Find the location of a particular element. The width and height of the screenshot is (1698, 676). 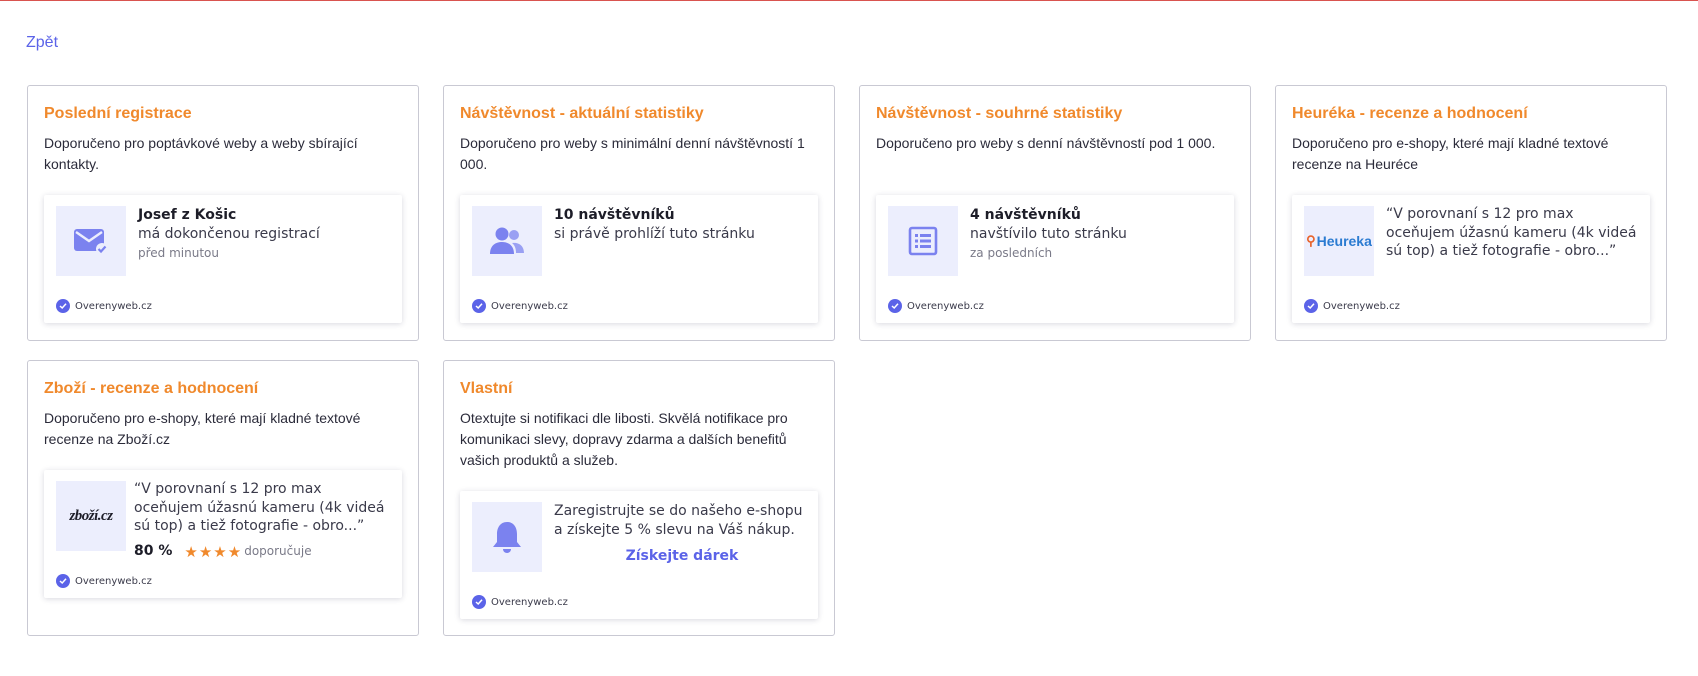

envelope-check-icon is located at coordinates (91, 241).